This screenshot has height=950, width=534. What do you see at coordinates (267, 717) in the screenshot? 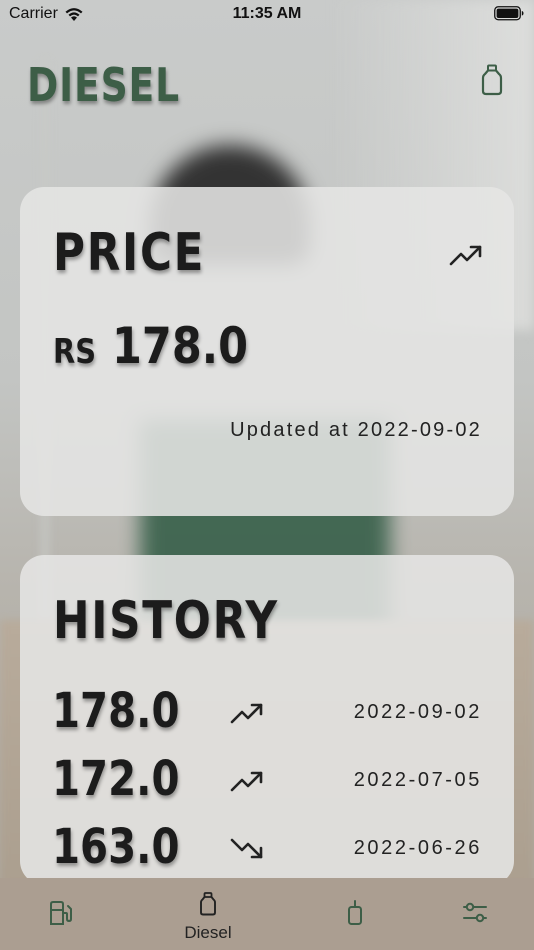
I see `history-row: 178.0 2022-09-02` at bounding box center [267, 717].